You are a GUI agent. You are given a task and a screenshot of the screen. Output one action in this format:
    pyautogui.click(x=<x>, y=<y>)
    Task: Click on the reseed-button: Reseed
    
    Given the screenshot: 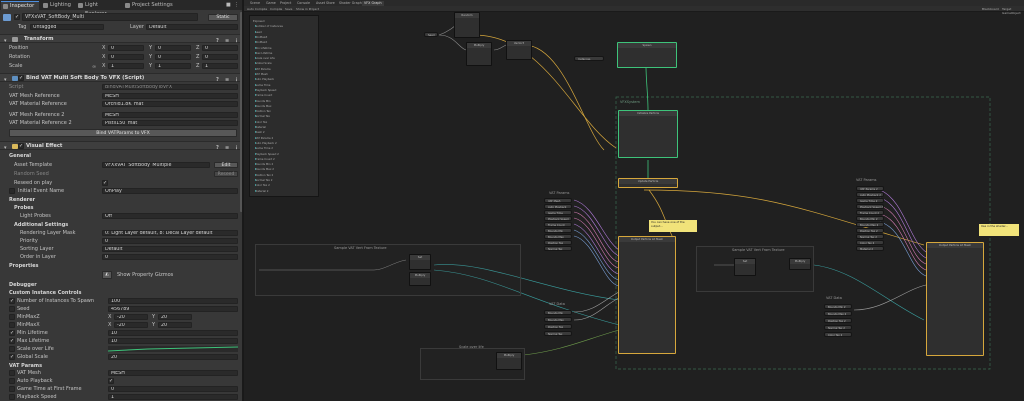 What is the action you would take?
    pyautogui.click(x=226, y=174)
    